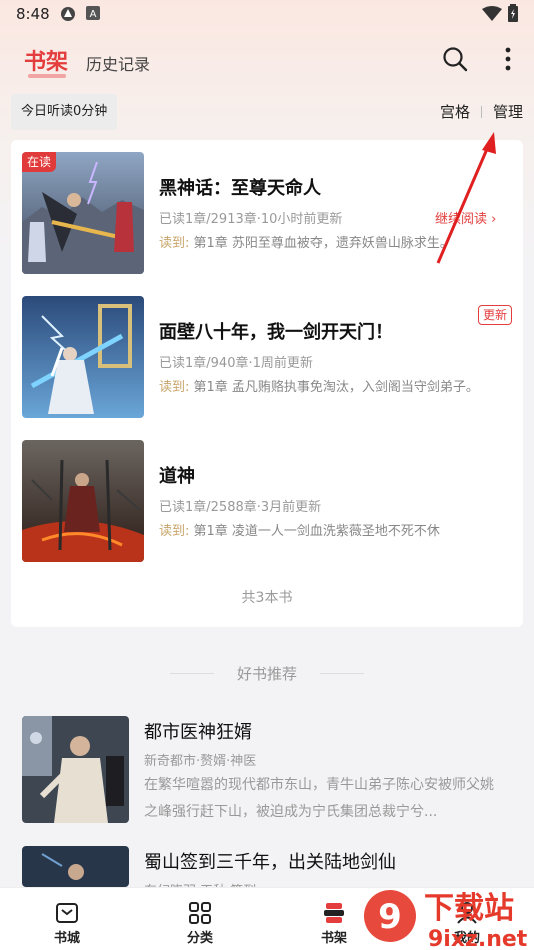  I want to click on bookstore-icon, so click(67, 913).